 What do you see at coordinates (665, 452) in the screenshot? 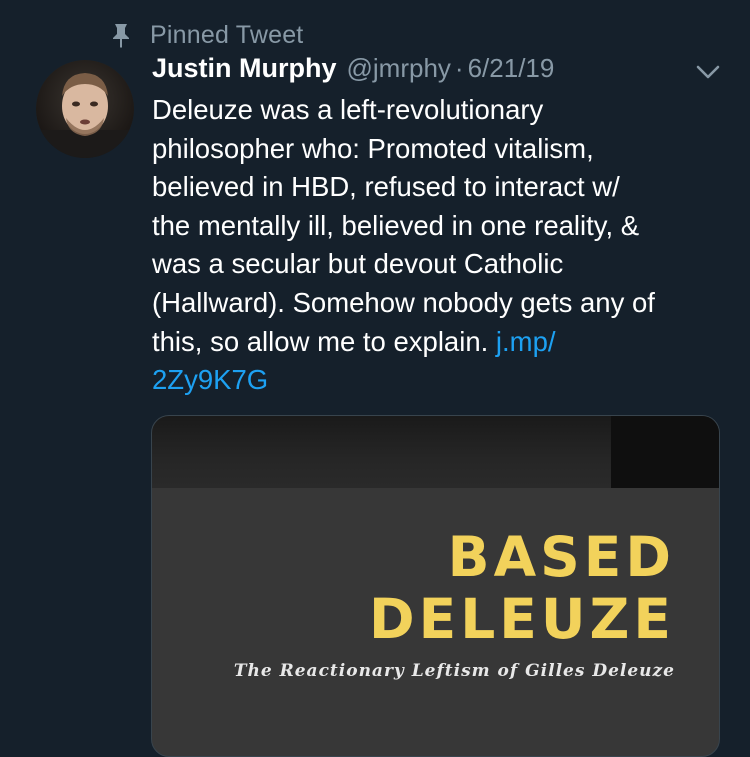
I see `card-image-top-dark` at bounding box center [665, 452].